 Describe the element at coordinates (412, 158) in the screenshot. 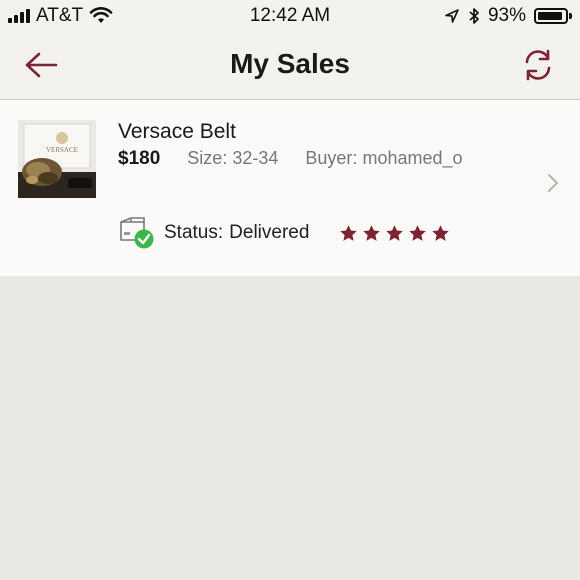

I see `buyer-value: mohamed_o` at that location.